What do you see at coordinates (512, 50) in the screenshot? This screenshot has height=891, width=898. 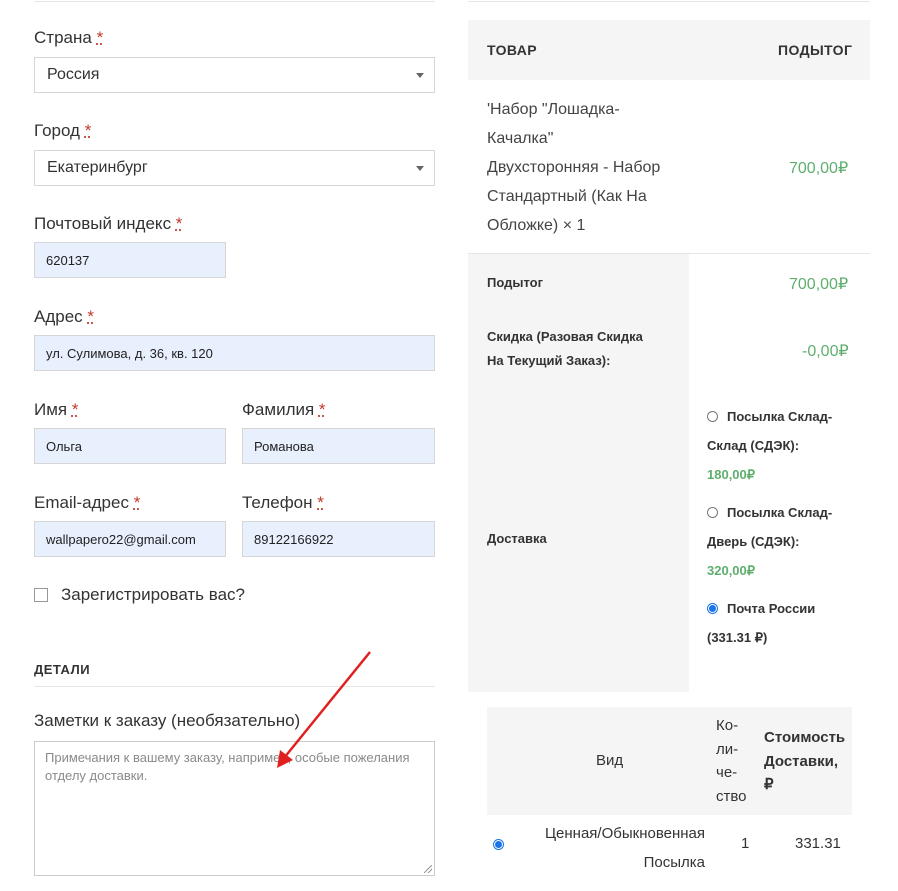 I see `col-product-header: ТОВАР` at bounding box center [512, 50].